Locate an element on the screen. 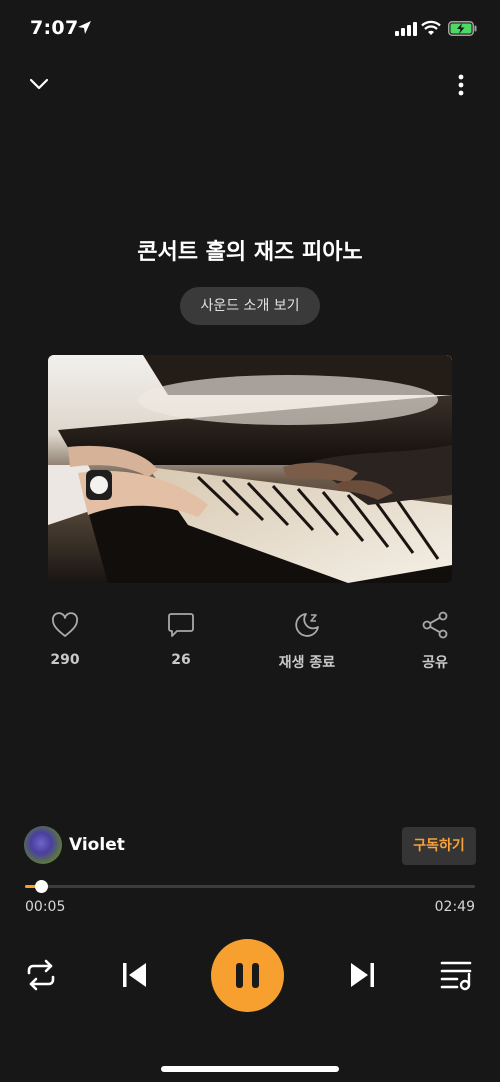 The image size is (500, 1082). share-icon is located at coordinates (435, 625).